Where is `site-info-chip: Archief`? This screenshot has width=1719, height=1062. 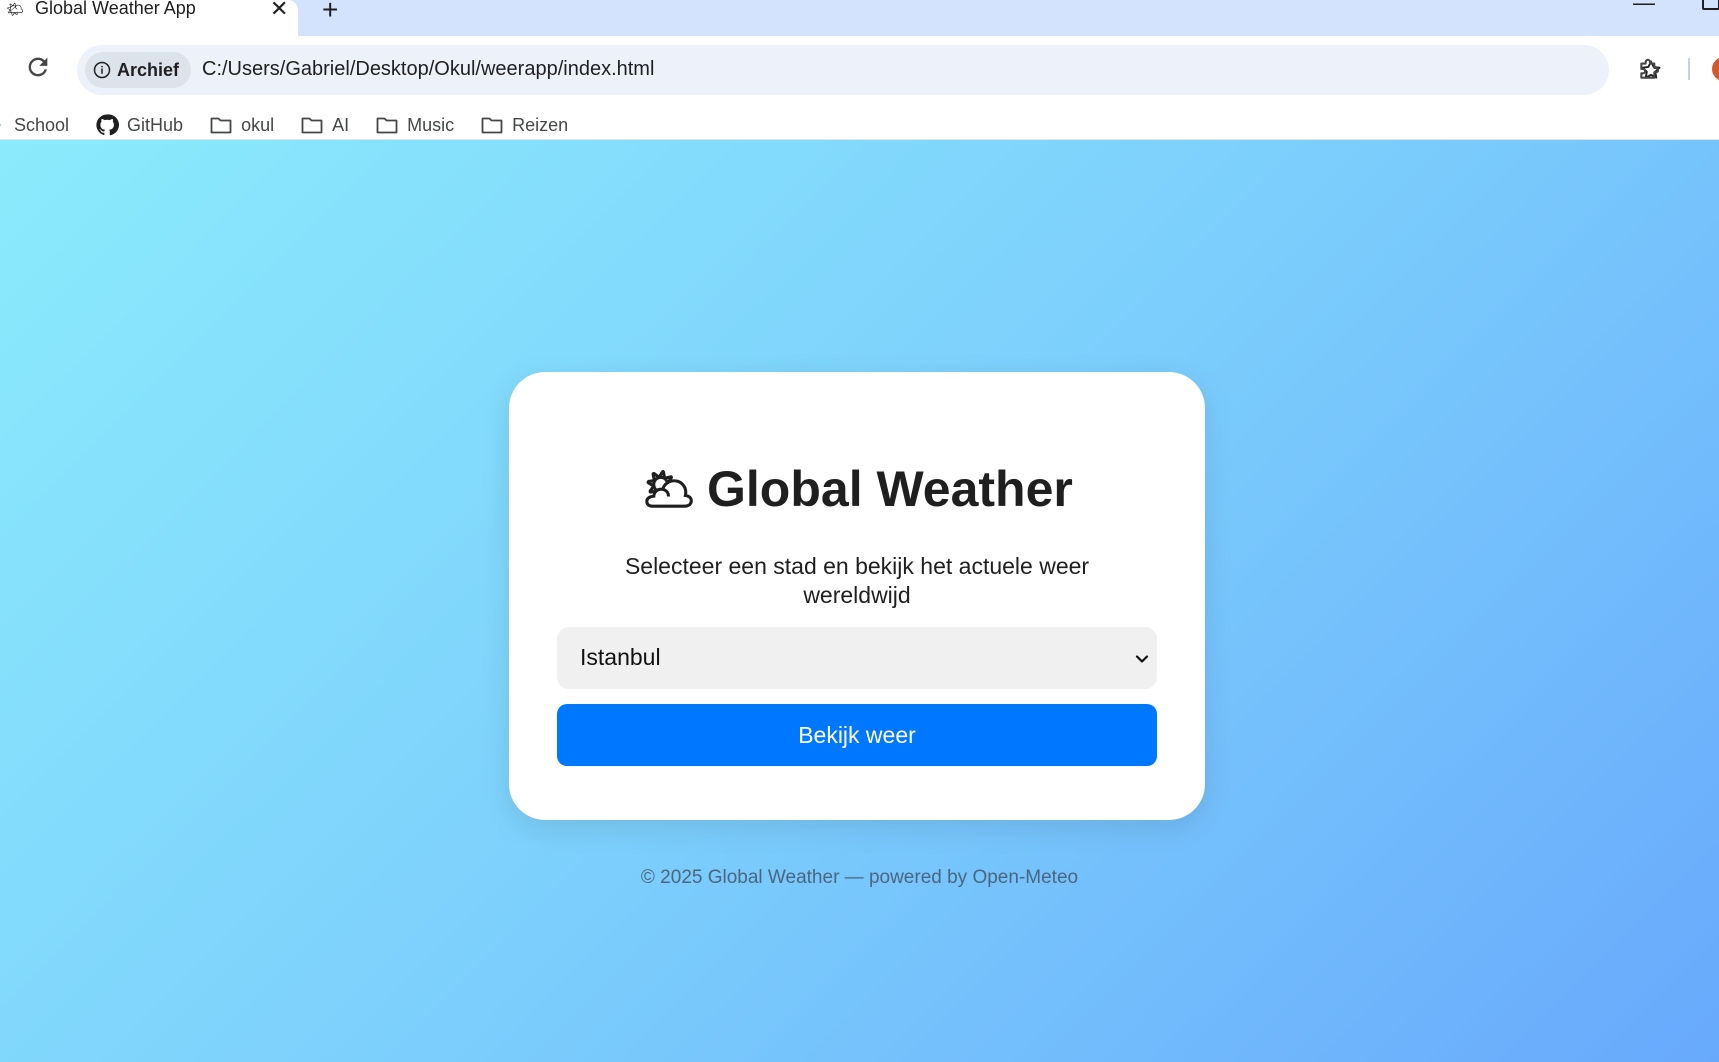
site-info-chip: Archief is located at coordinates (138, 70).